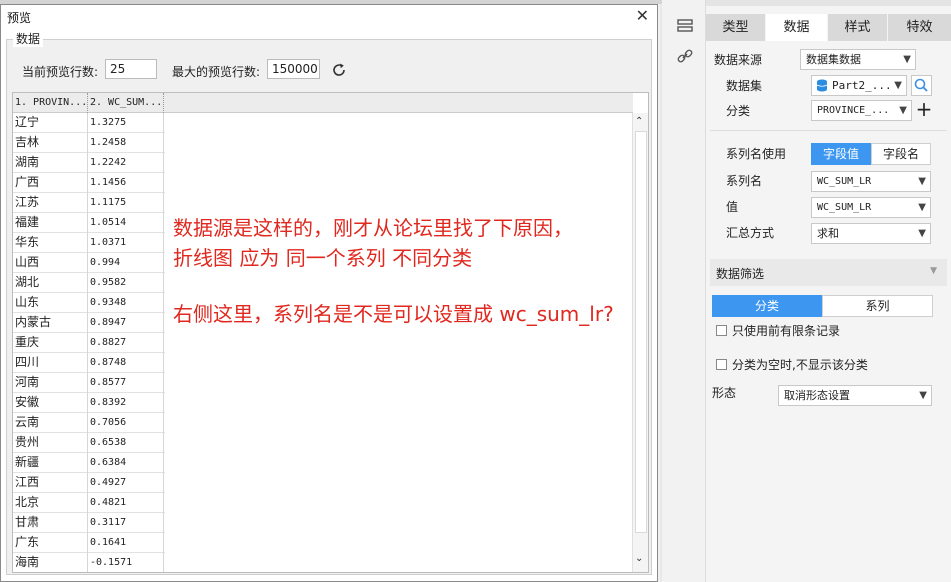  I want to click on table-row: 吉林 1.2458, so click(89, 143).